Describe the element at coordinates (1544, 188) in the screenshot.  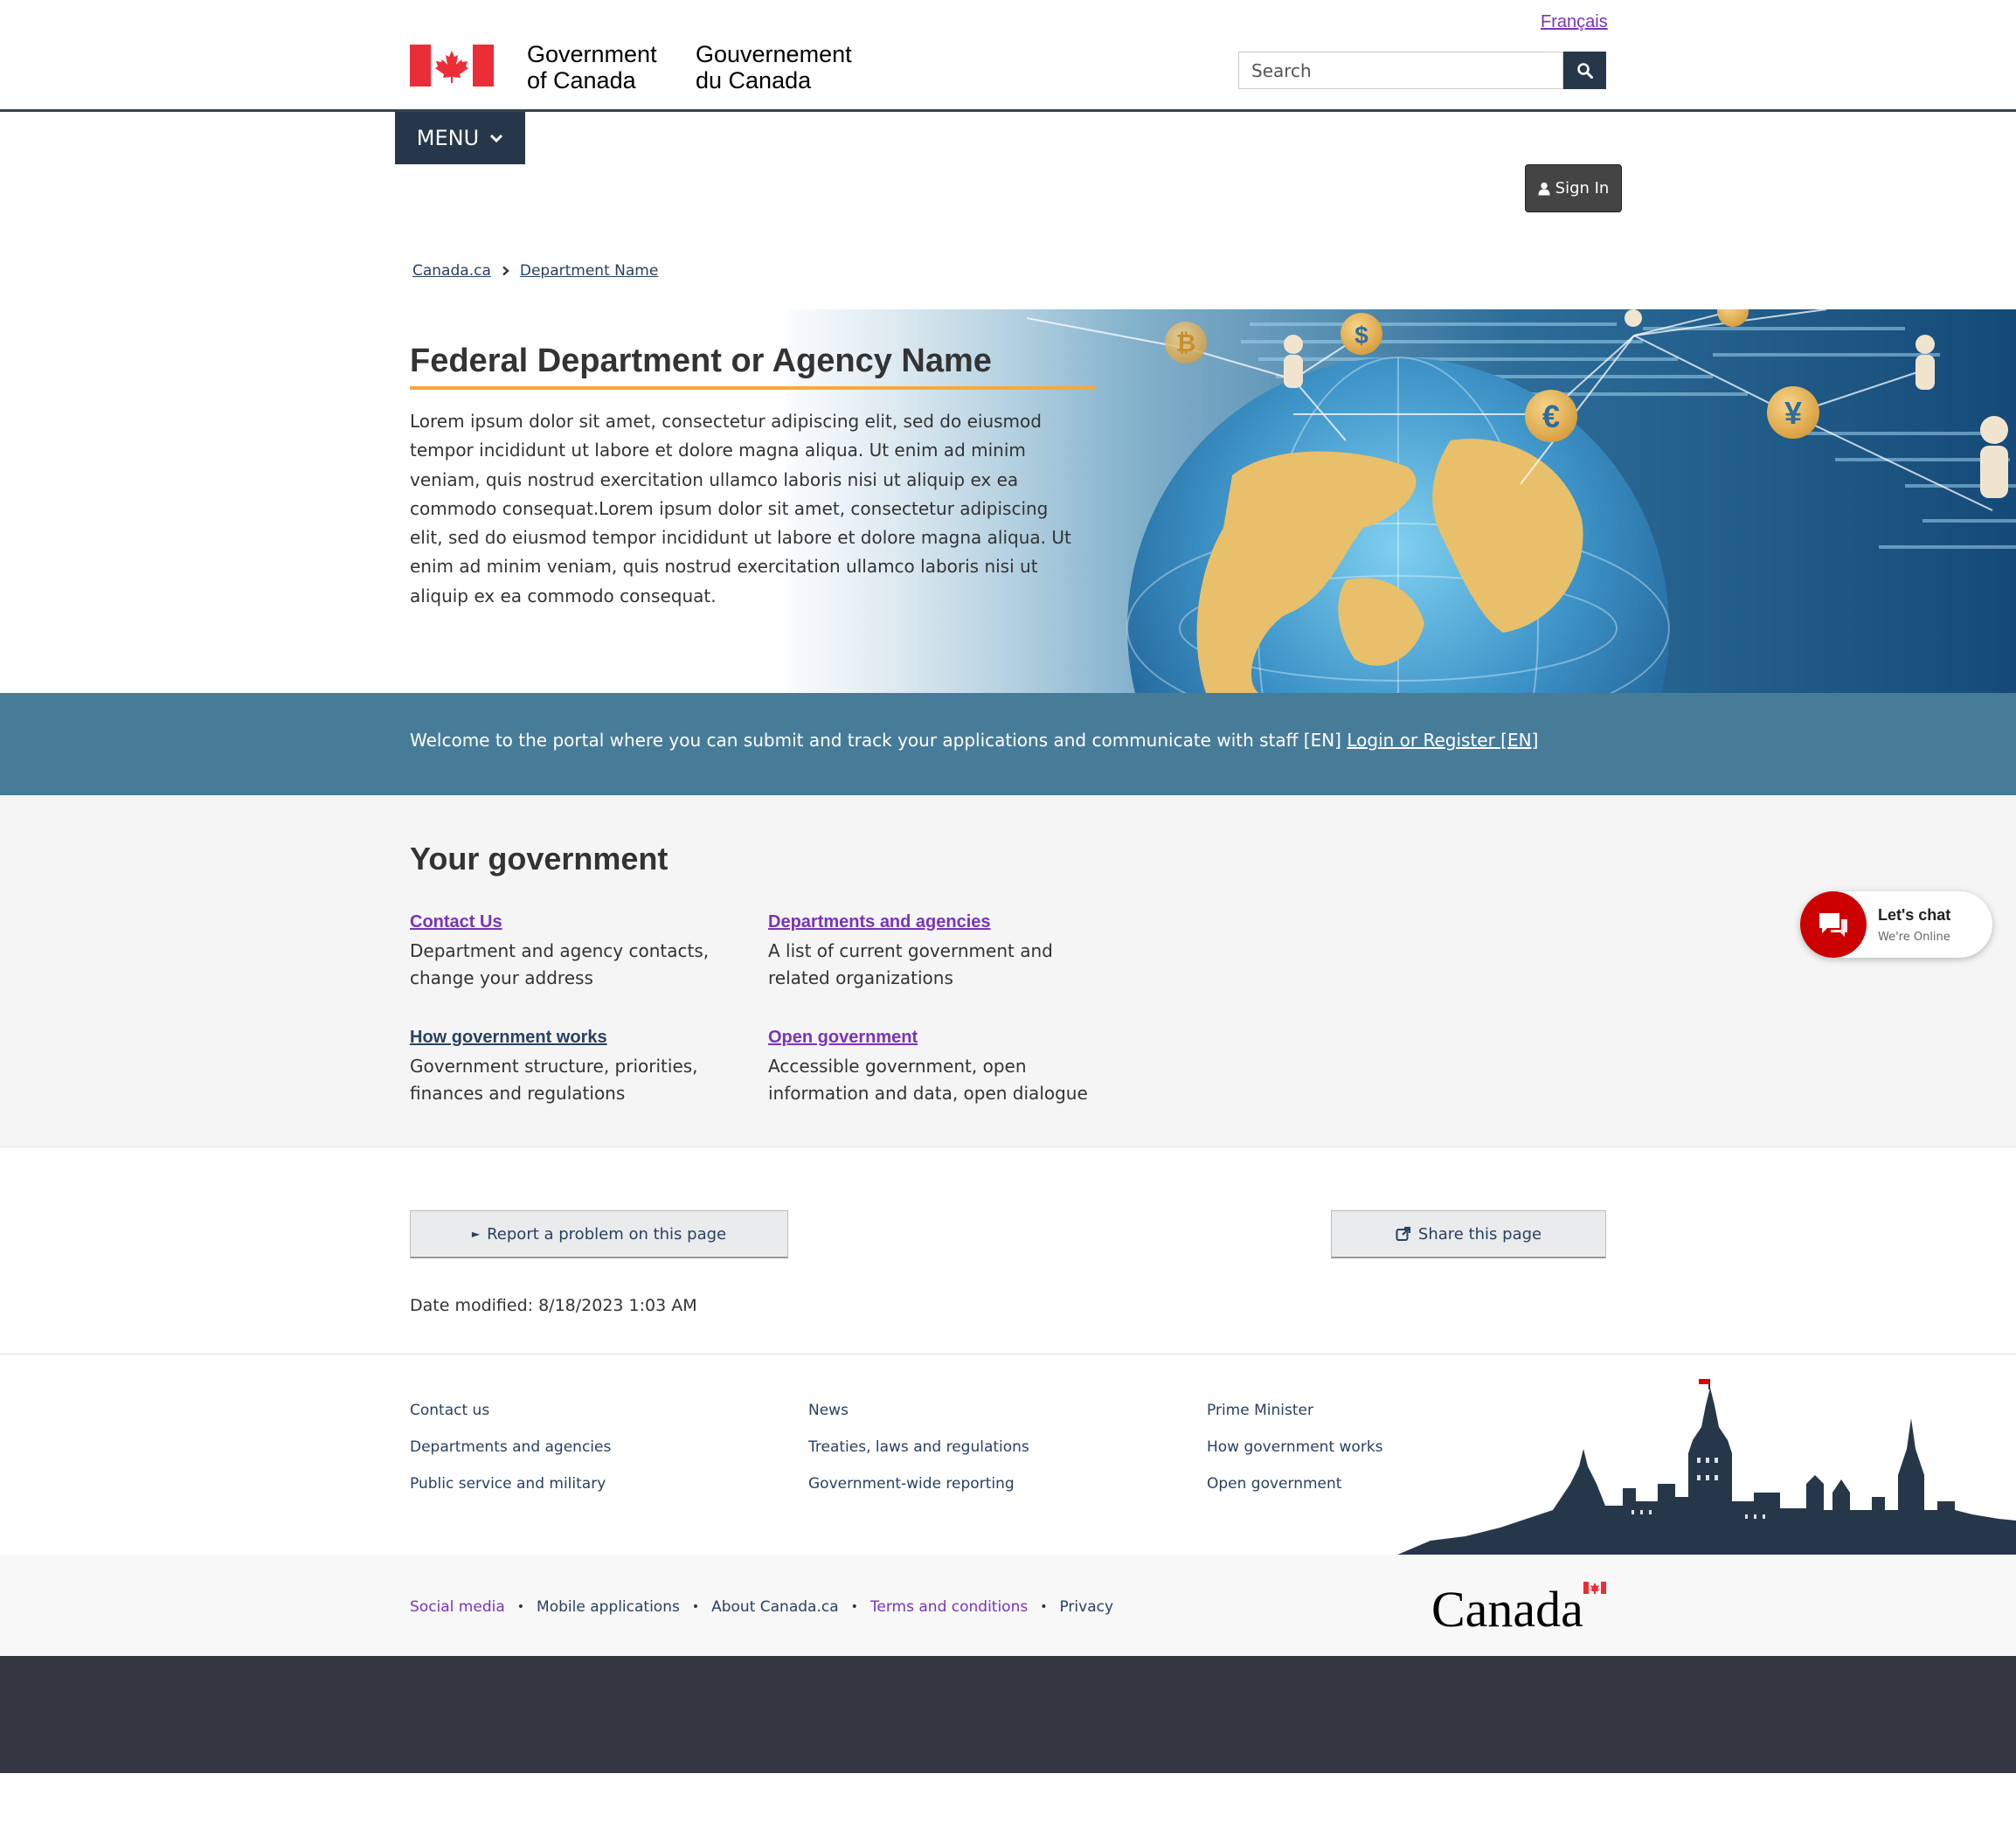
I see `user-icon` at that location.